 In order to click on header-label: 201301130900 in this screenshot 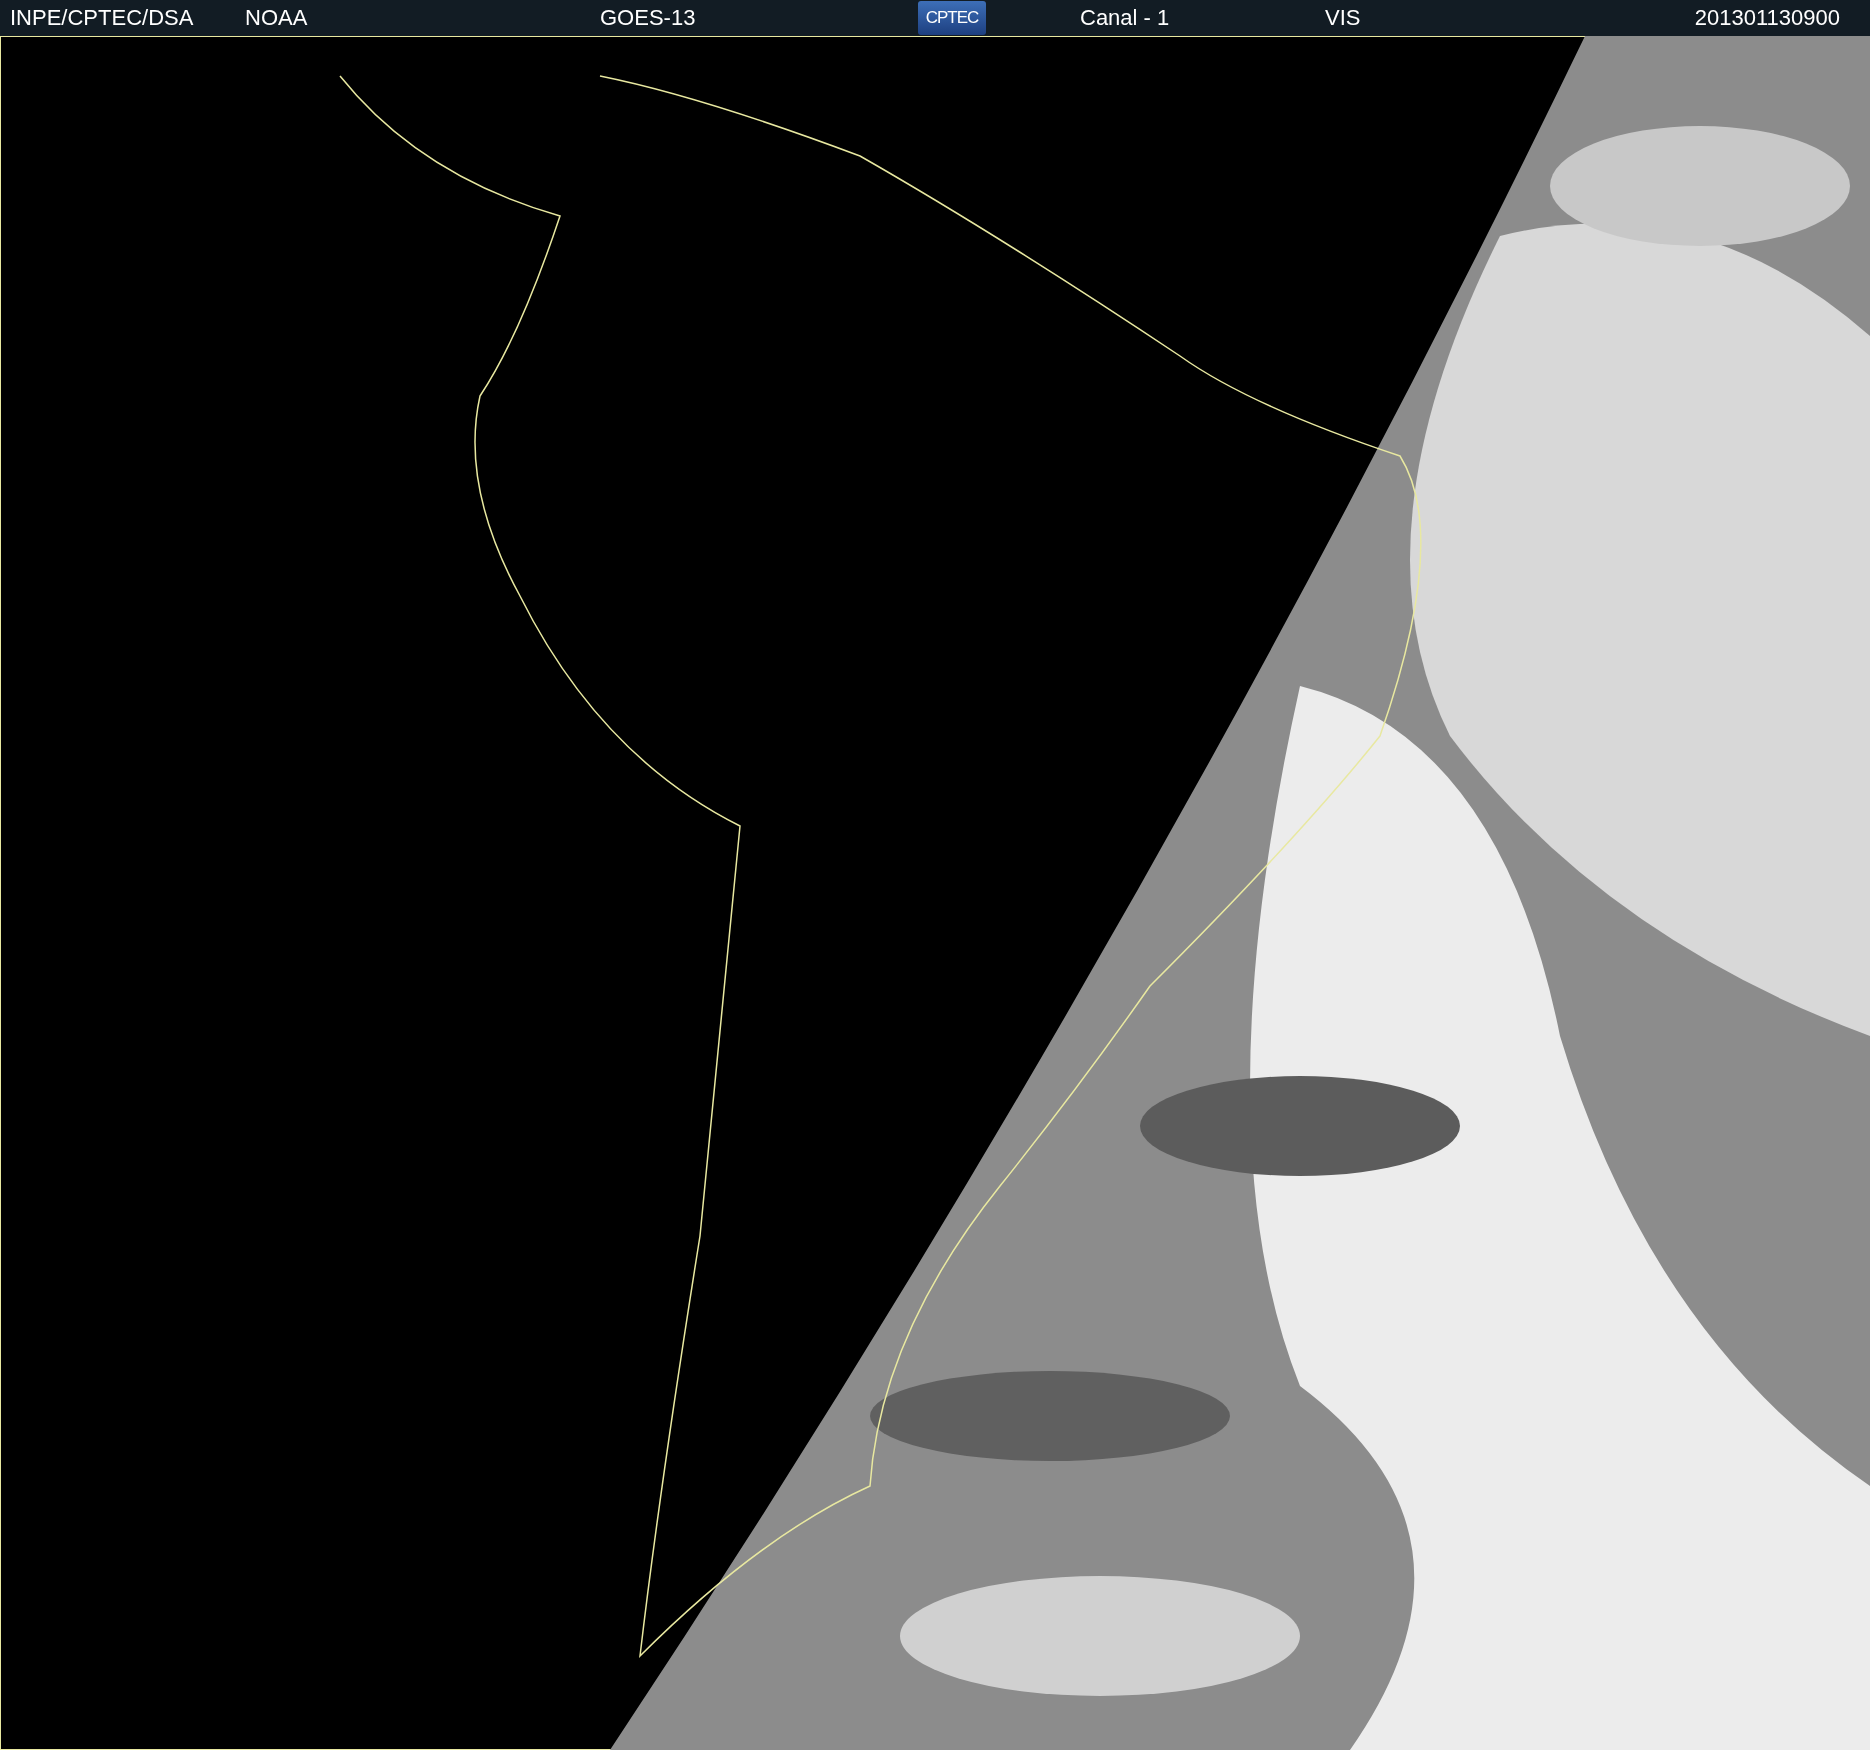, I will do `click(1767, 18)`.